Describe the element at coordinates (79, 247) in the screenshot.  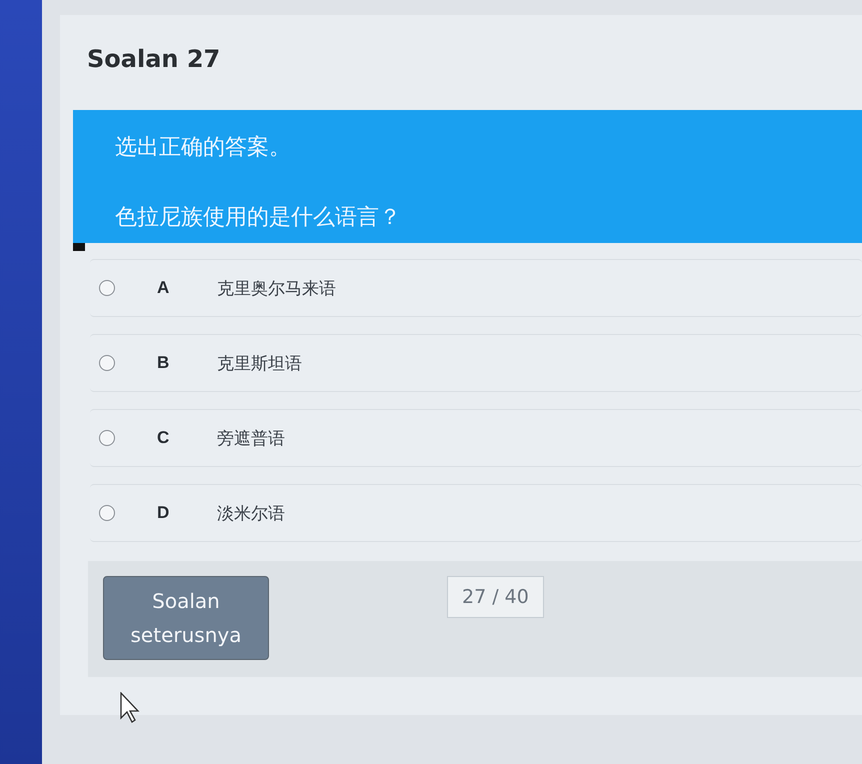
I see `marker-square` at that location.